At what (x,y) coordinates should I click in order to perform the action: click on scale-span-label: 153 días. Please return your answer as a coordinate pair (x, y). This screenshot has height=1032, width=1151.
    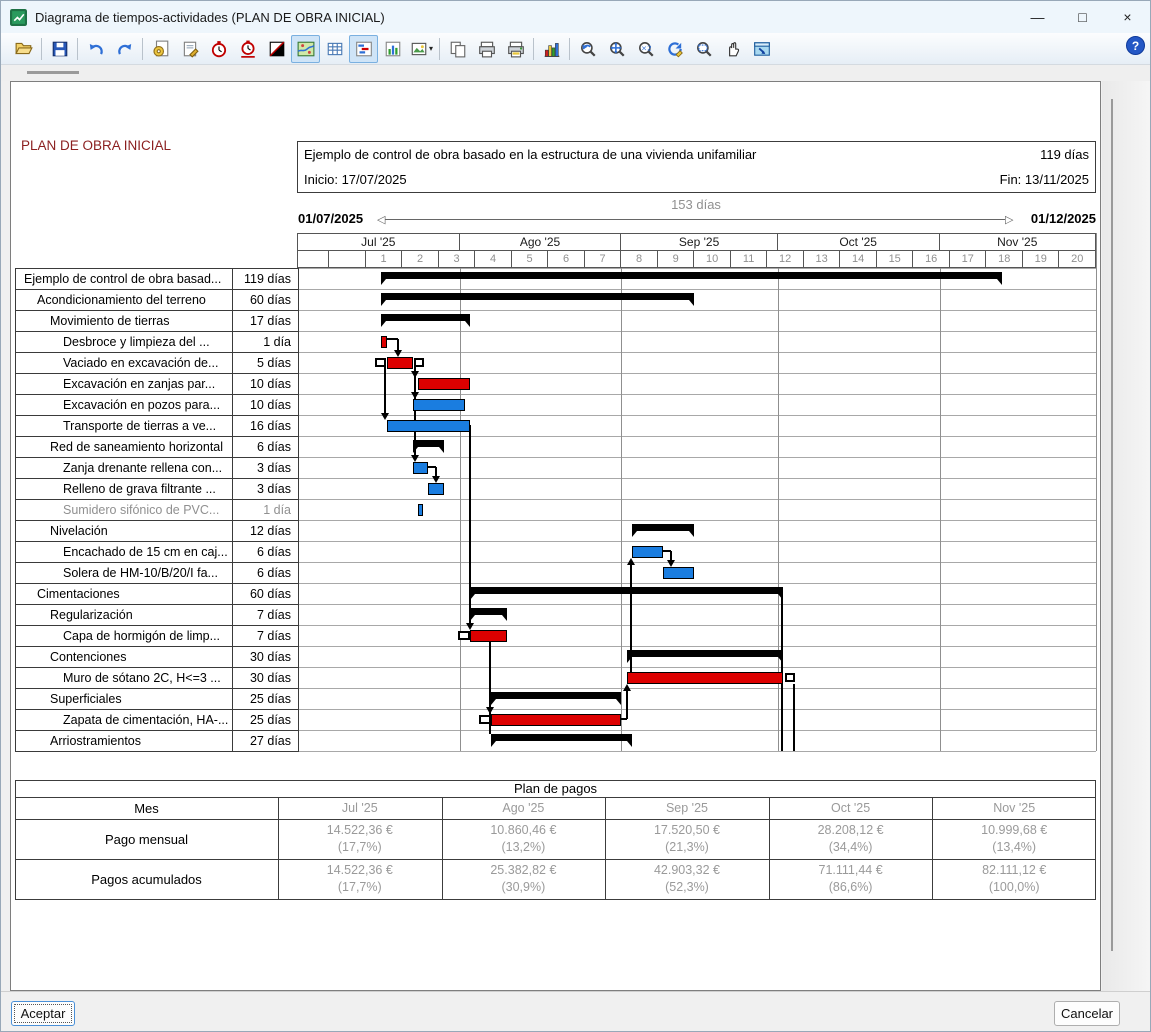
    Looking at the image, I should click on (696, 204).